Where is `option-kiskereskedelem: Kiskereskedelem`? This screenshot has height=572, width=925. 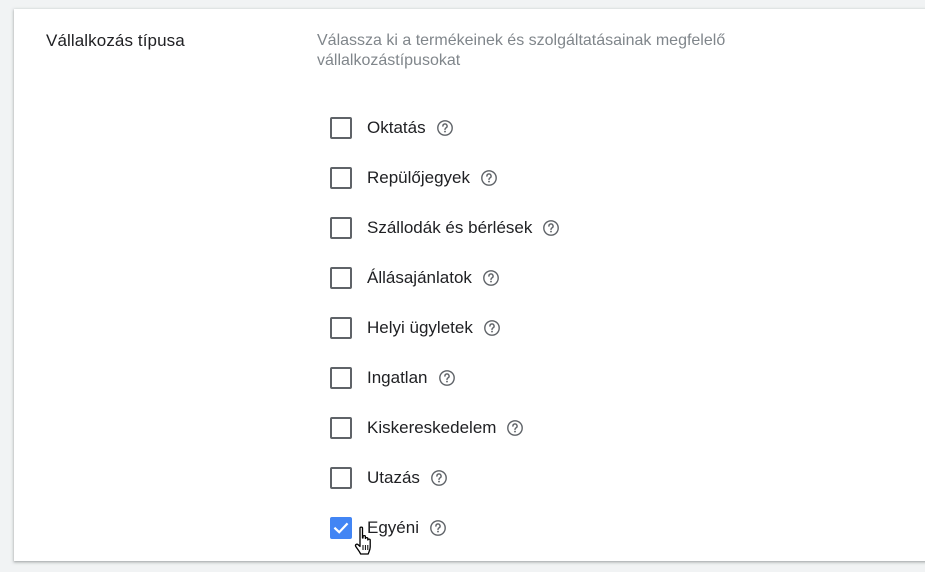 option-kiskereskedelem: Kiskereskedelem is located at coordinates (445, 428).